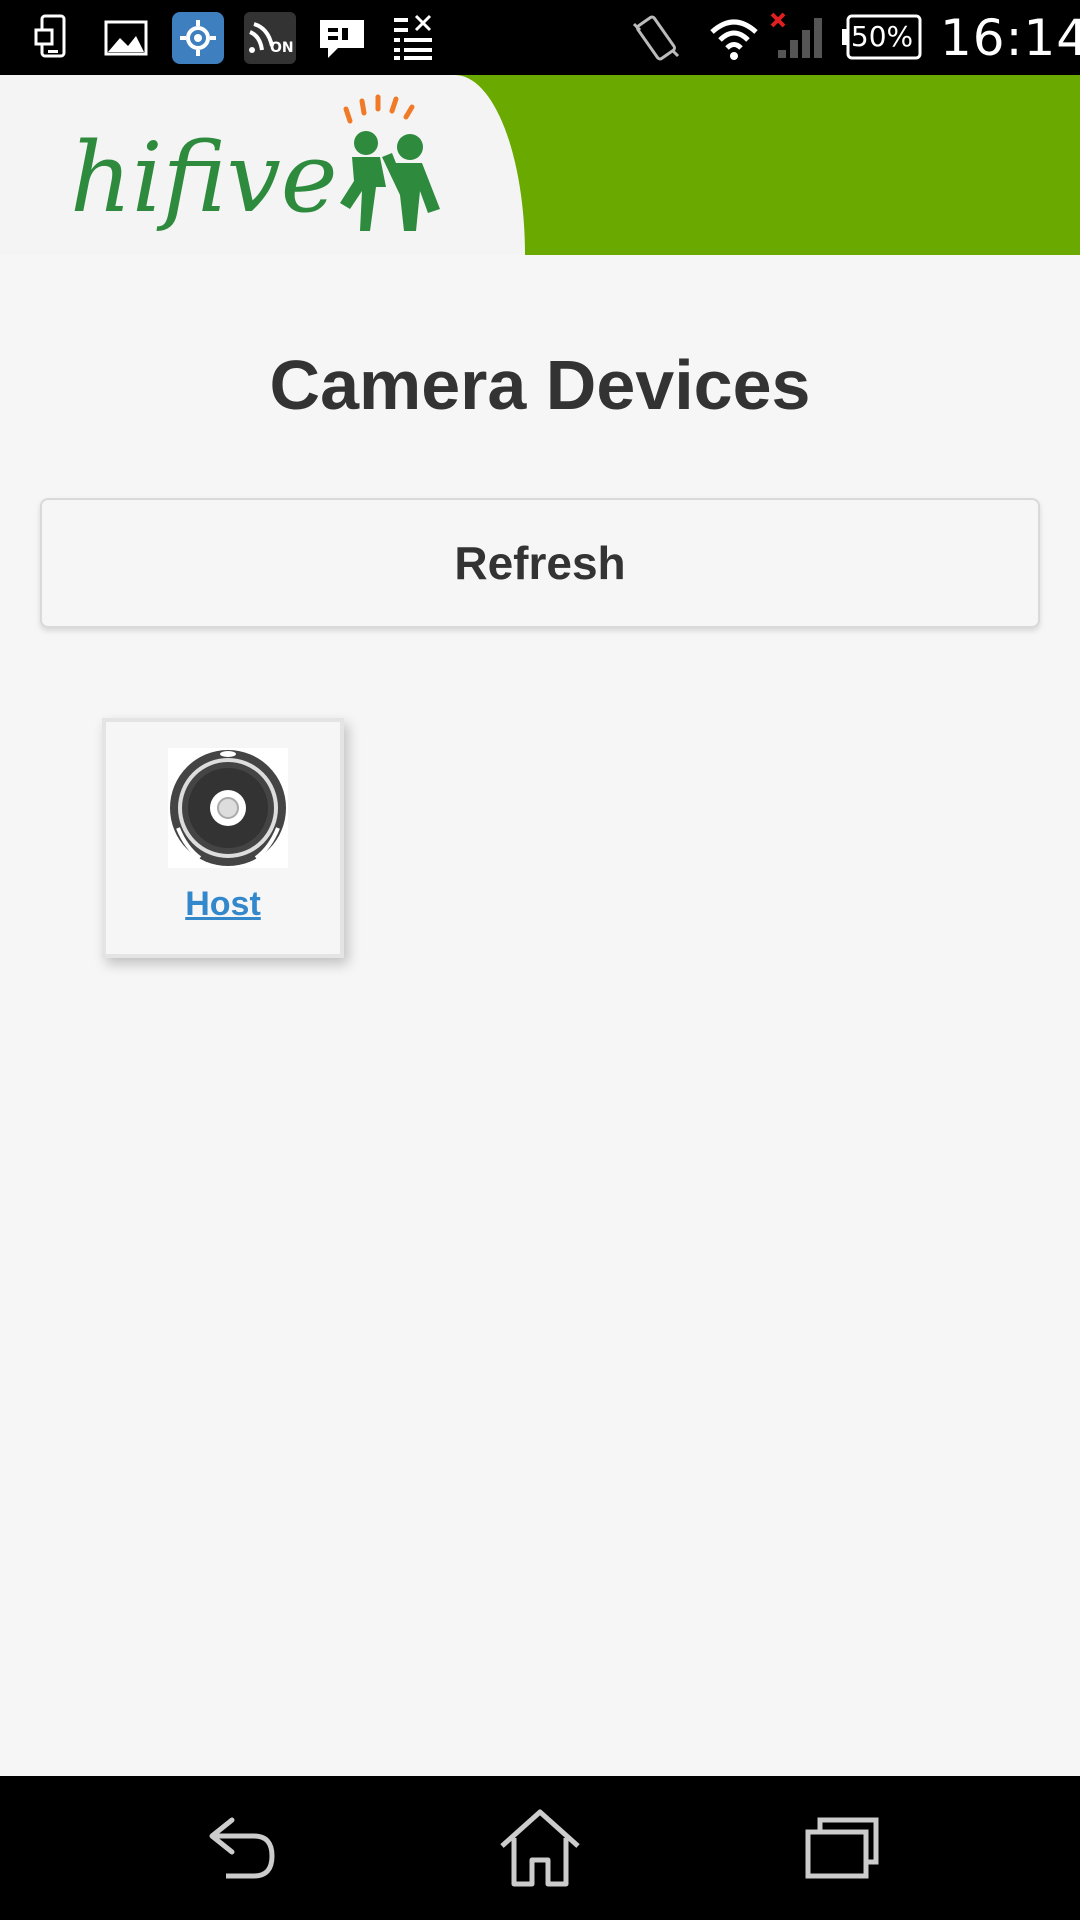 This screenshot has width=1080, height=1920. I want to click on settings-gear-icon, so click(198, 38).